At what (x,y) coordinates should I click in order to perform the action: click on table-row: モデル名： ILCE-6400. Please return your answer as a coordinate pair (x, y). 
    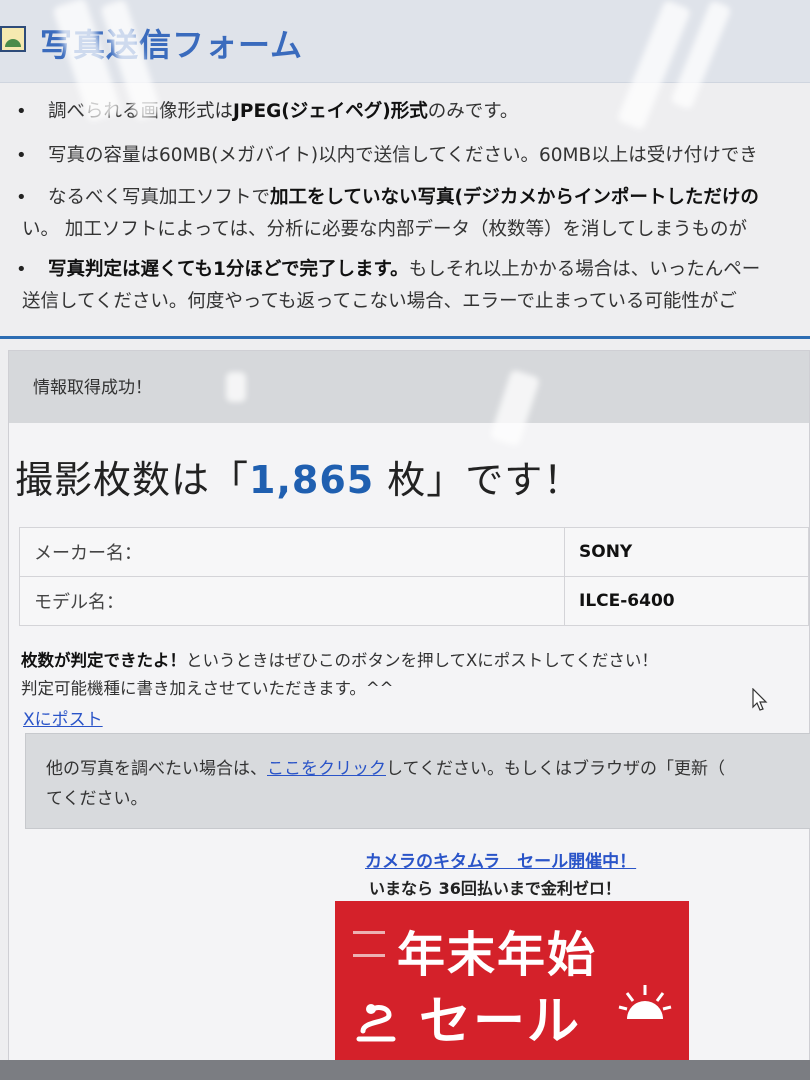
    Looking at the image, I should click on (414, 601).